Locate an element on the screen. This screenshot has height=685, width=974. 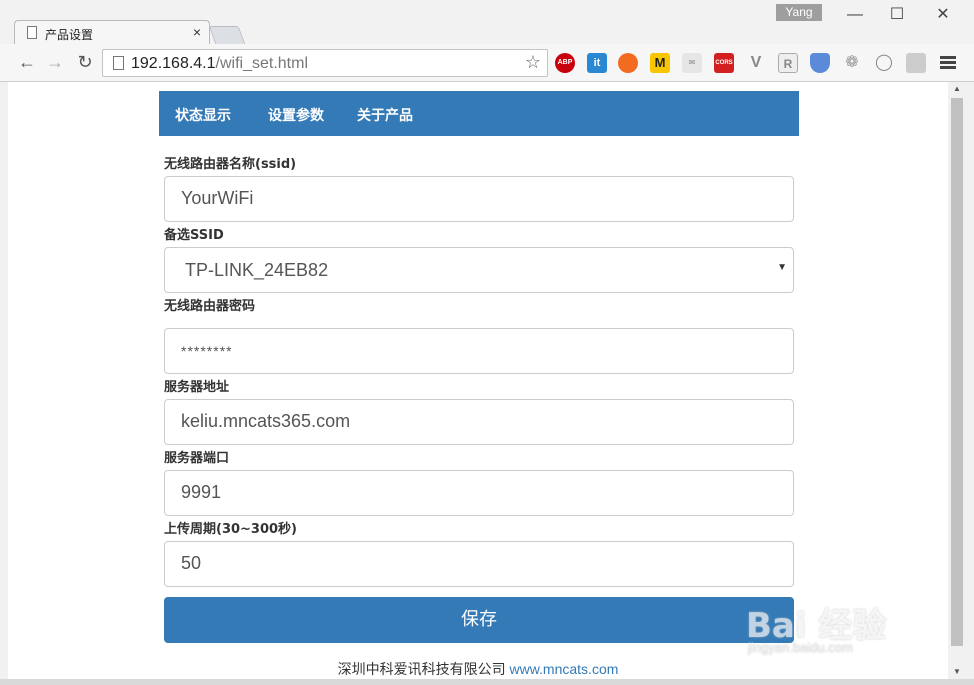
footer-company: 深圳中科爱讯科技有限公司 is located at coordinates (421, 670).